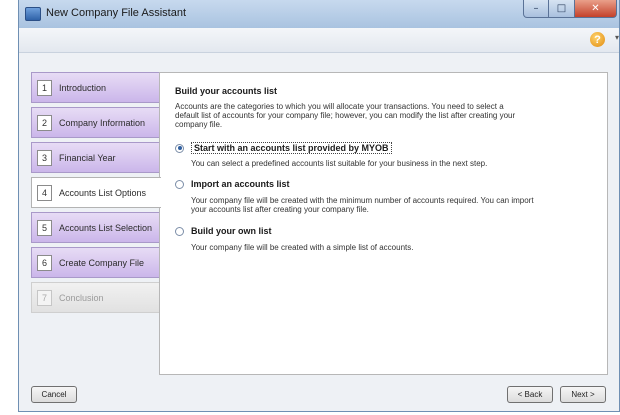 This screenshot has height=415, width=620. I want to click on step-introduction: 1 Introduction, so click(95, 87).